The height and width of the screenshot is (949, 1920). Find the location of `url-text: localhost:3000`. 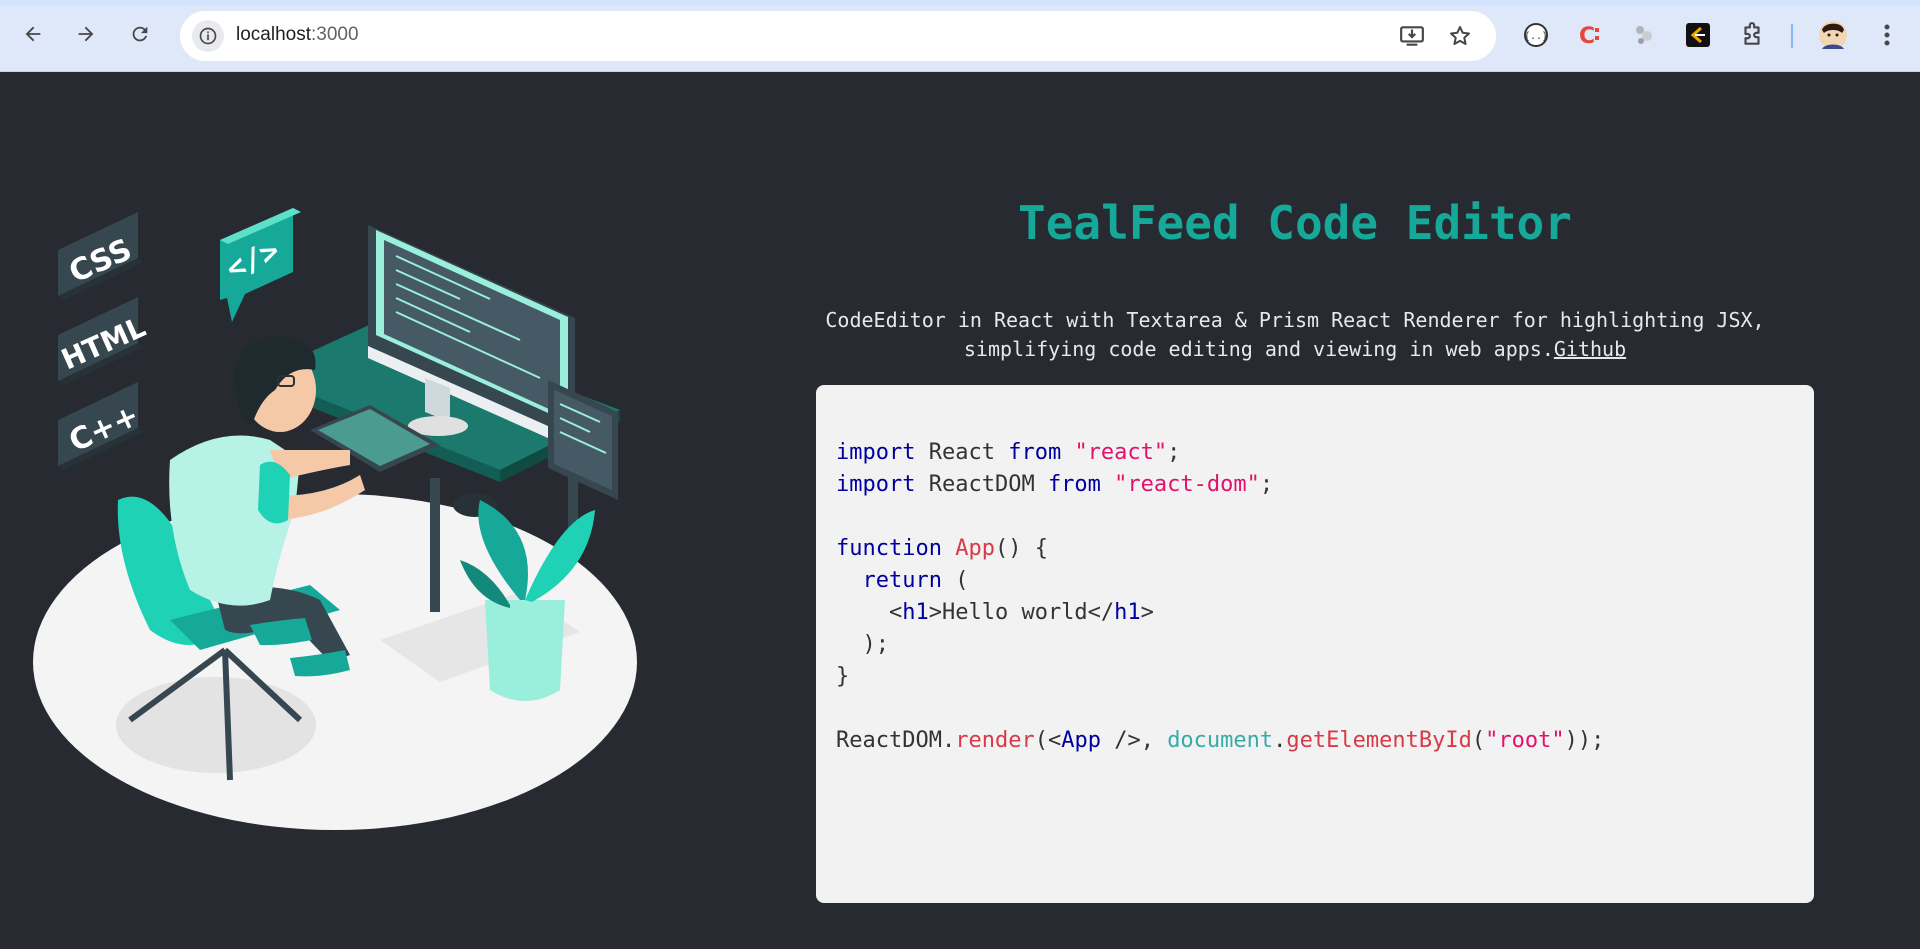

url-text: localhost:3000 is located at coordinates (297, 35).